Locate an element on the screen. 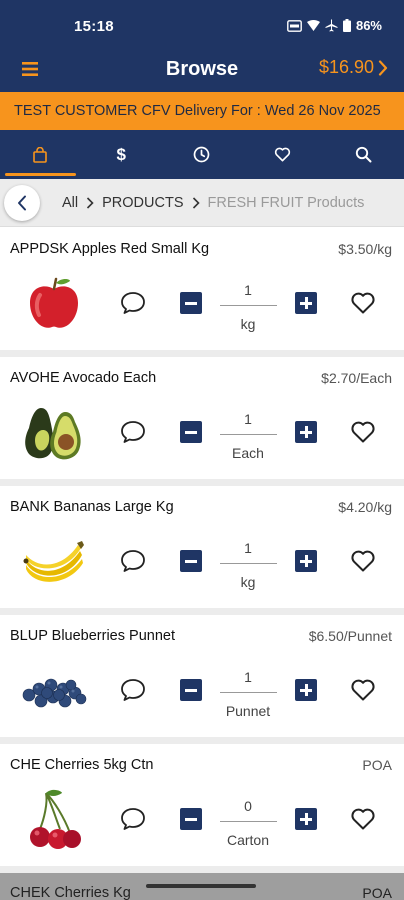  heart-icon is located at coordinates (283, 154).